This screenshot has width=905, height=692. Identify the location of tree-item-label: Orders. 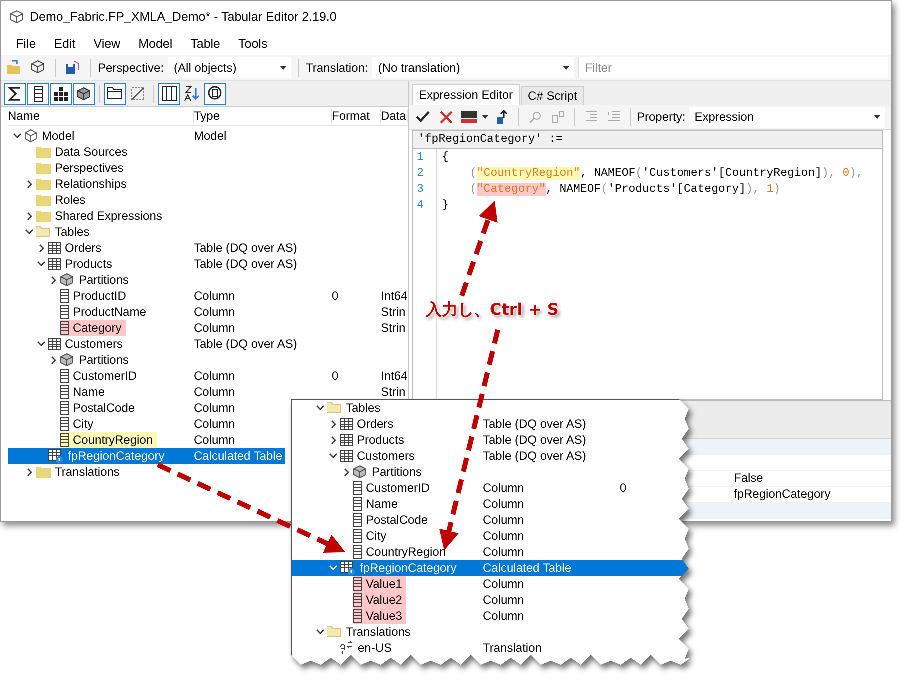
(83, 248).